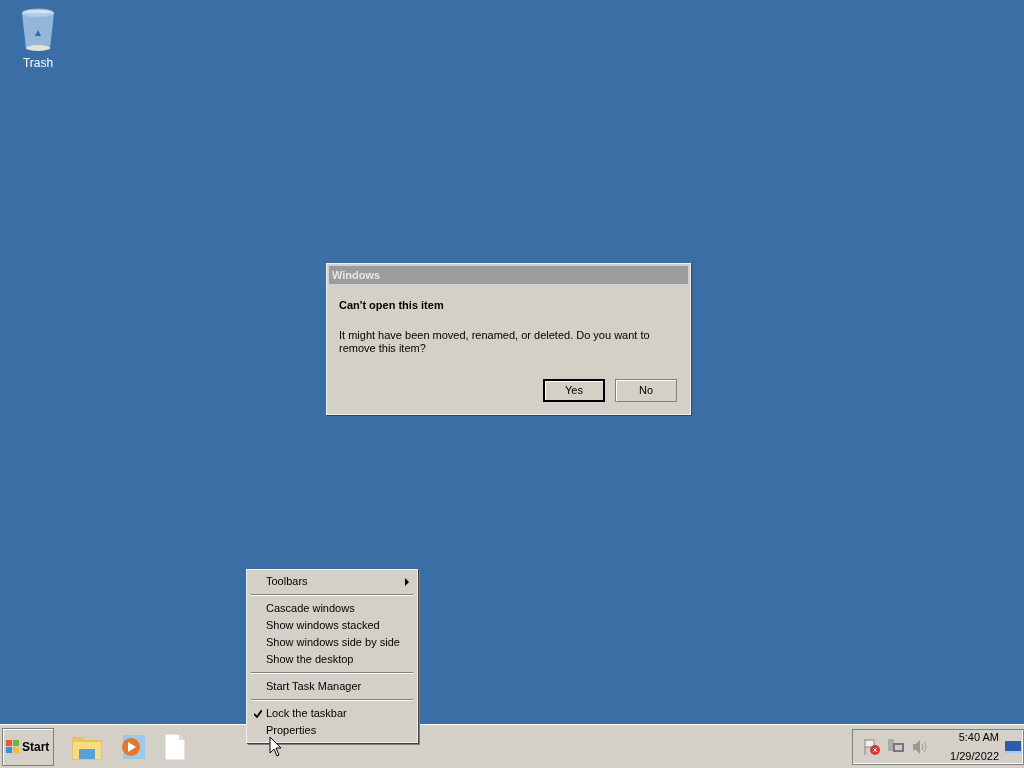 The image size is (1024, 768). Describe the element at coordinates (978, 736) in the screenshot. I see `clock-time: 5:40 AM` at that location.